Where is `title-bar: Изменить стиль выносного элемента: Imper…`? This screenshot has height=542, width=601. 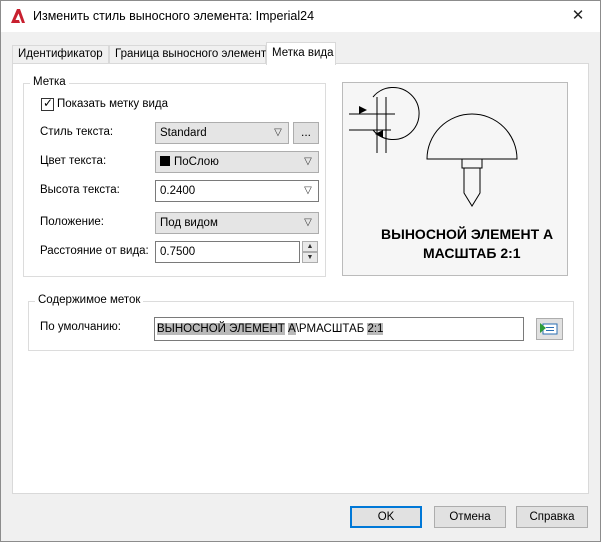 title-bar: Изменить стиль выносного элемента: Imper… is located at coordinates (300, 16).